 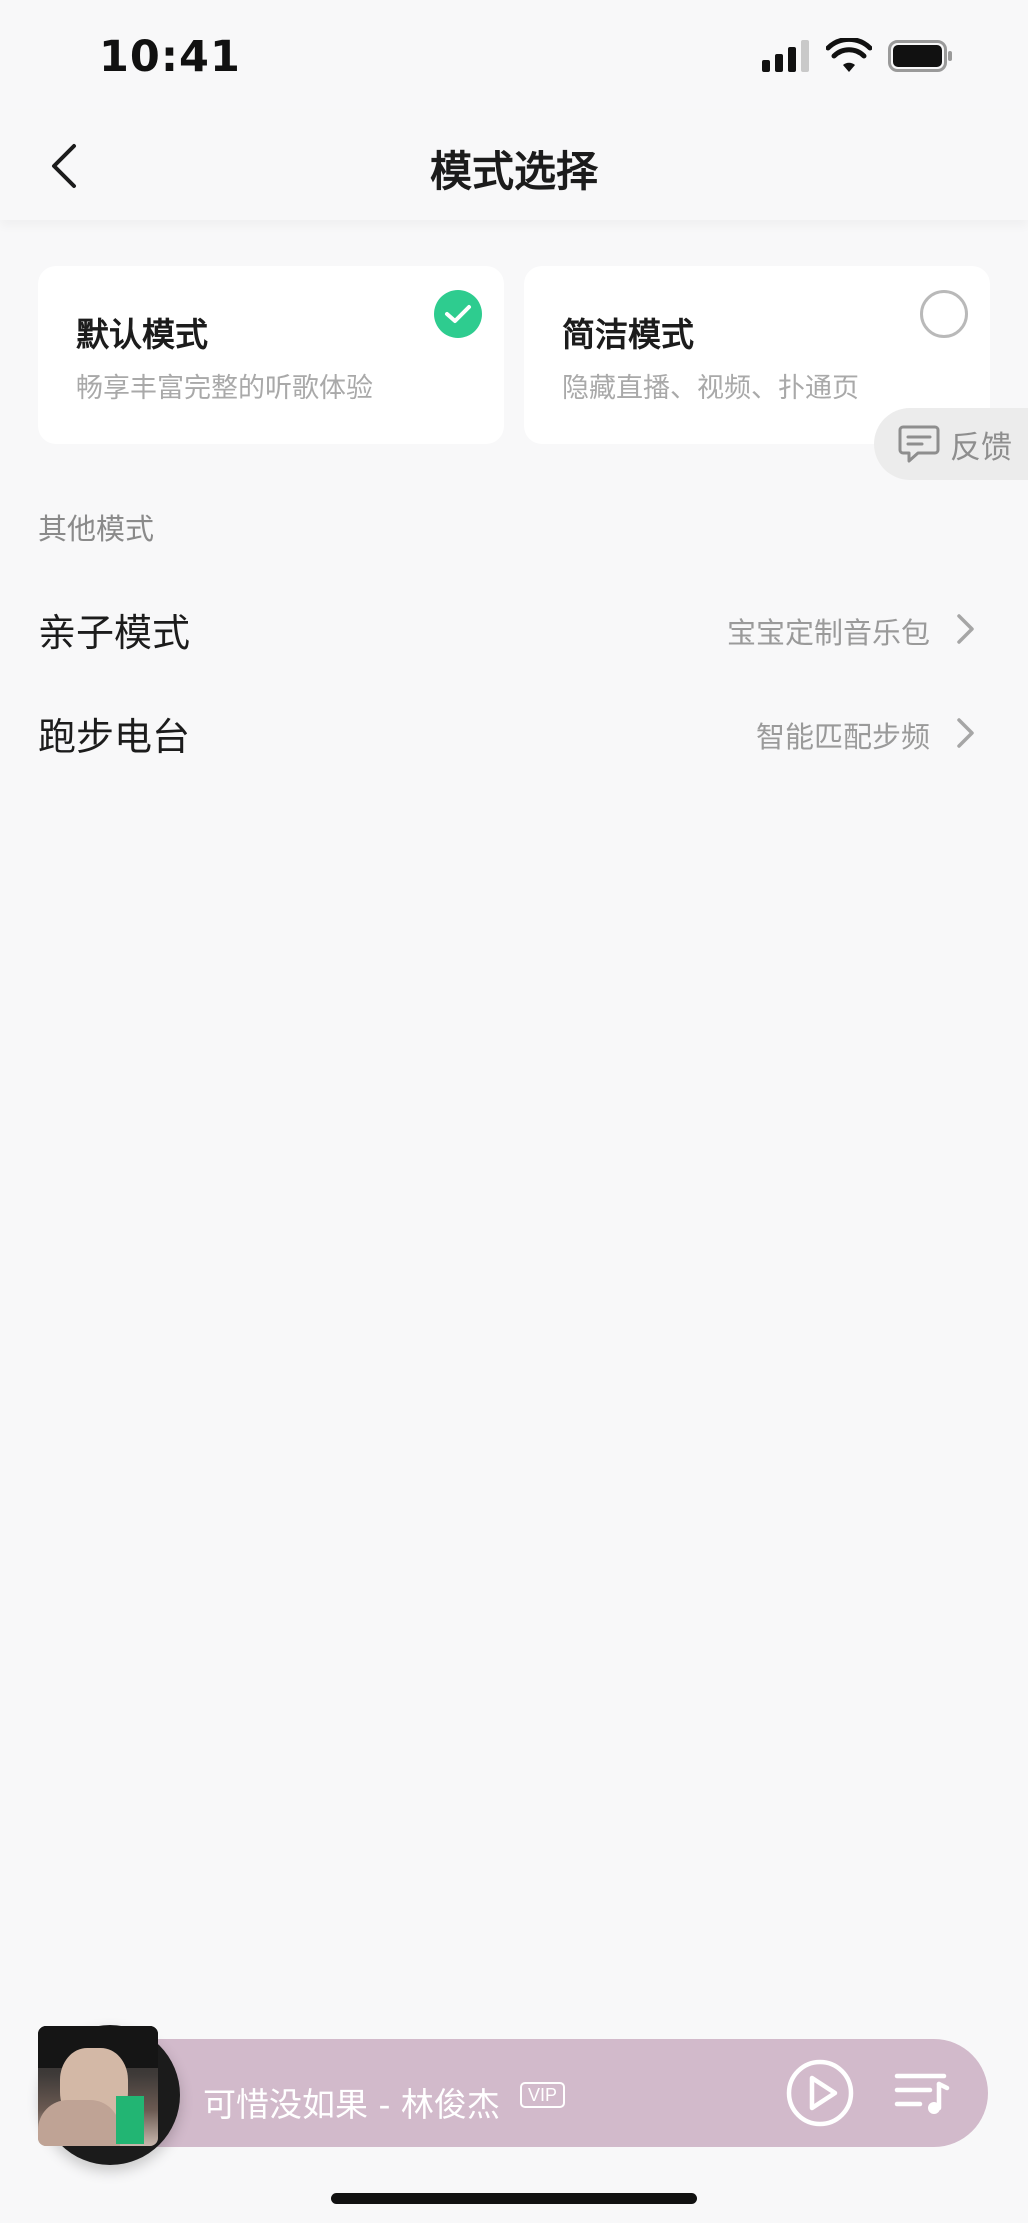 What do you see at coordinates (922, 2094) in the screenshot?
I see `playlist-icon` at bounding box center [922, 2094].